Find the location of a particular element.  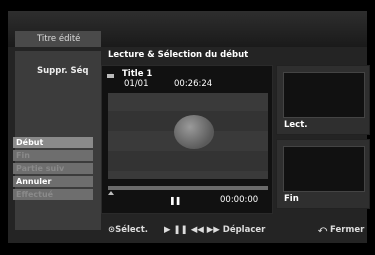

title-icon is located at coordinates (110, 76).